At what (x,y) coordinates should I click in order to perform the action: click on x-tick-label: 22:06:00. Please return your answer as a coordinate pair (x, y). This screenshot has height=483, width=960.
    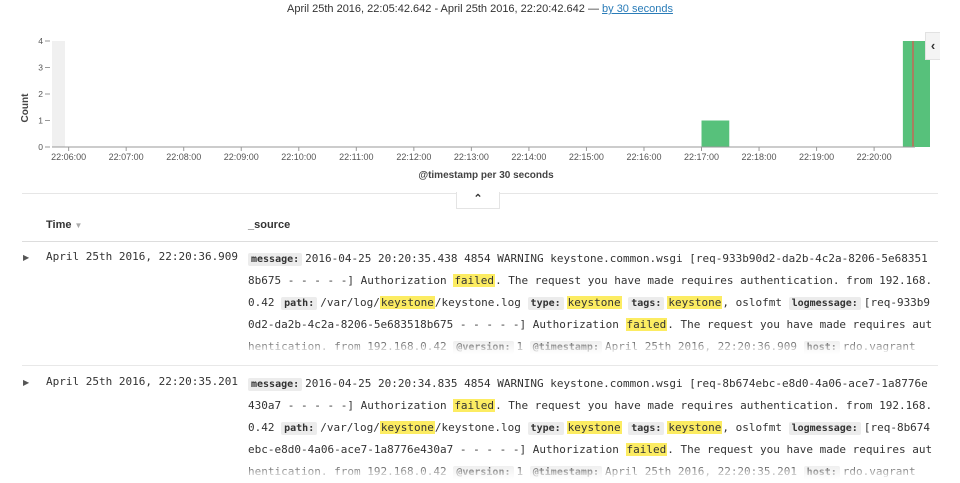
    Looking at the image, I should click on (68, 157).